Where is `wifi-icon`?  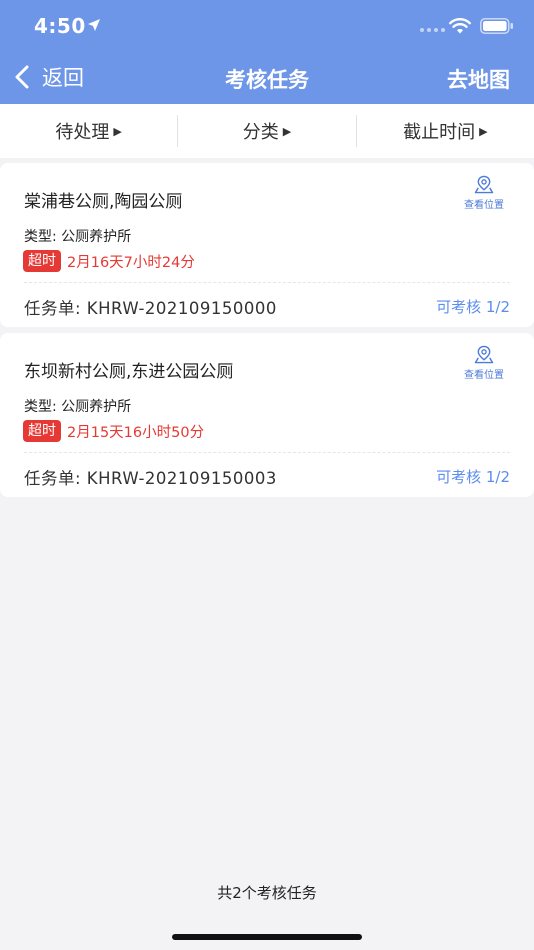 wifi-icon is located at coordinates (460, 26).